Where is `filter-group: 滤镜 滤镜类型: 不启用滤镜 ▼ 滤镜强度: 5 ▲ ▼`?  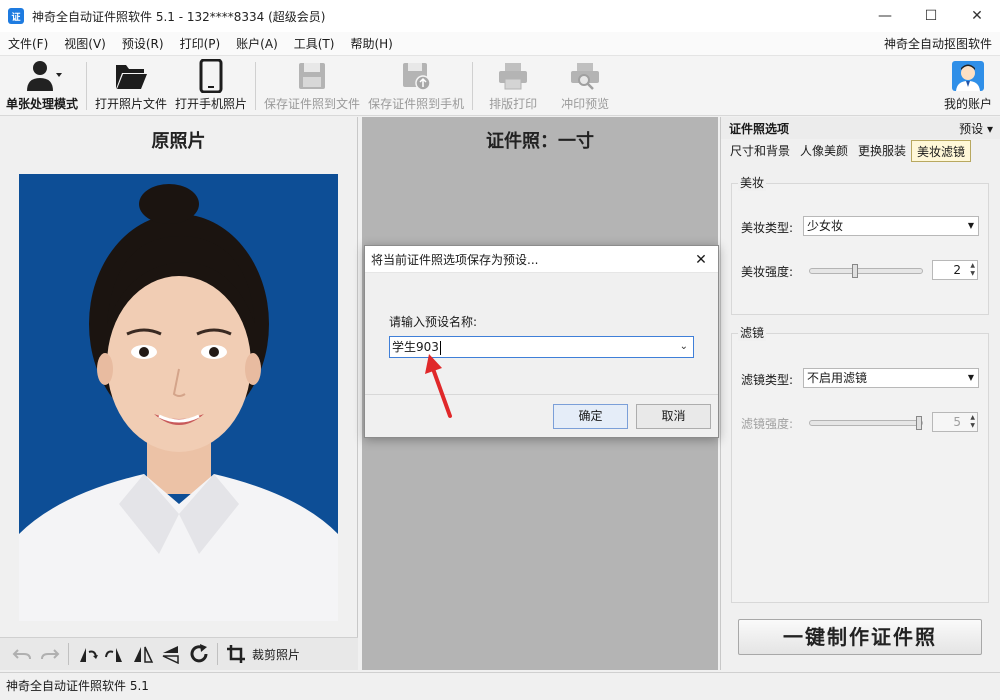
filter-group: 滤镜 滤镜类型: 不启用滤镜 ▼ 滤镜强度: 5 ▲ ▼ is located at coordinates (860, 463).